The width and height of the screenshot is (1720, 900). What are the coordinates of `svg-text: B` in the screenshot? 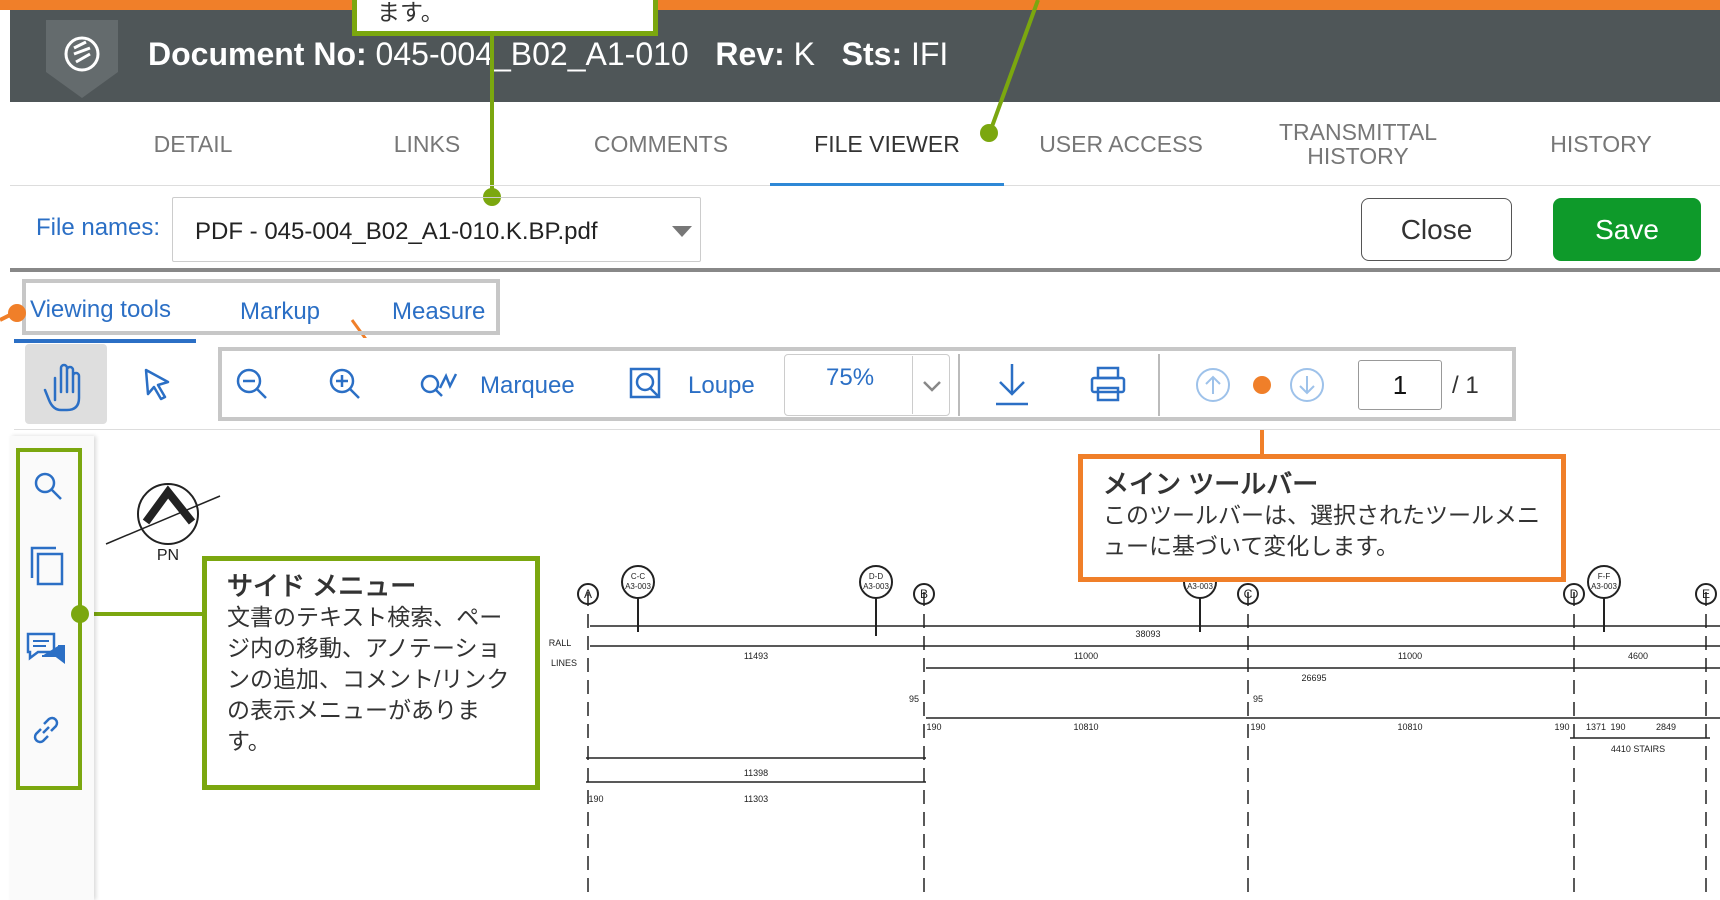 It's located at (924, 594).